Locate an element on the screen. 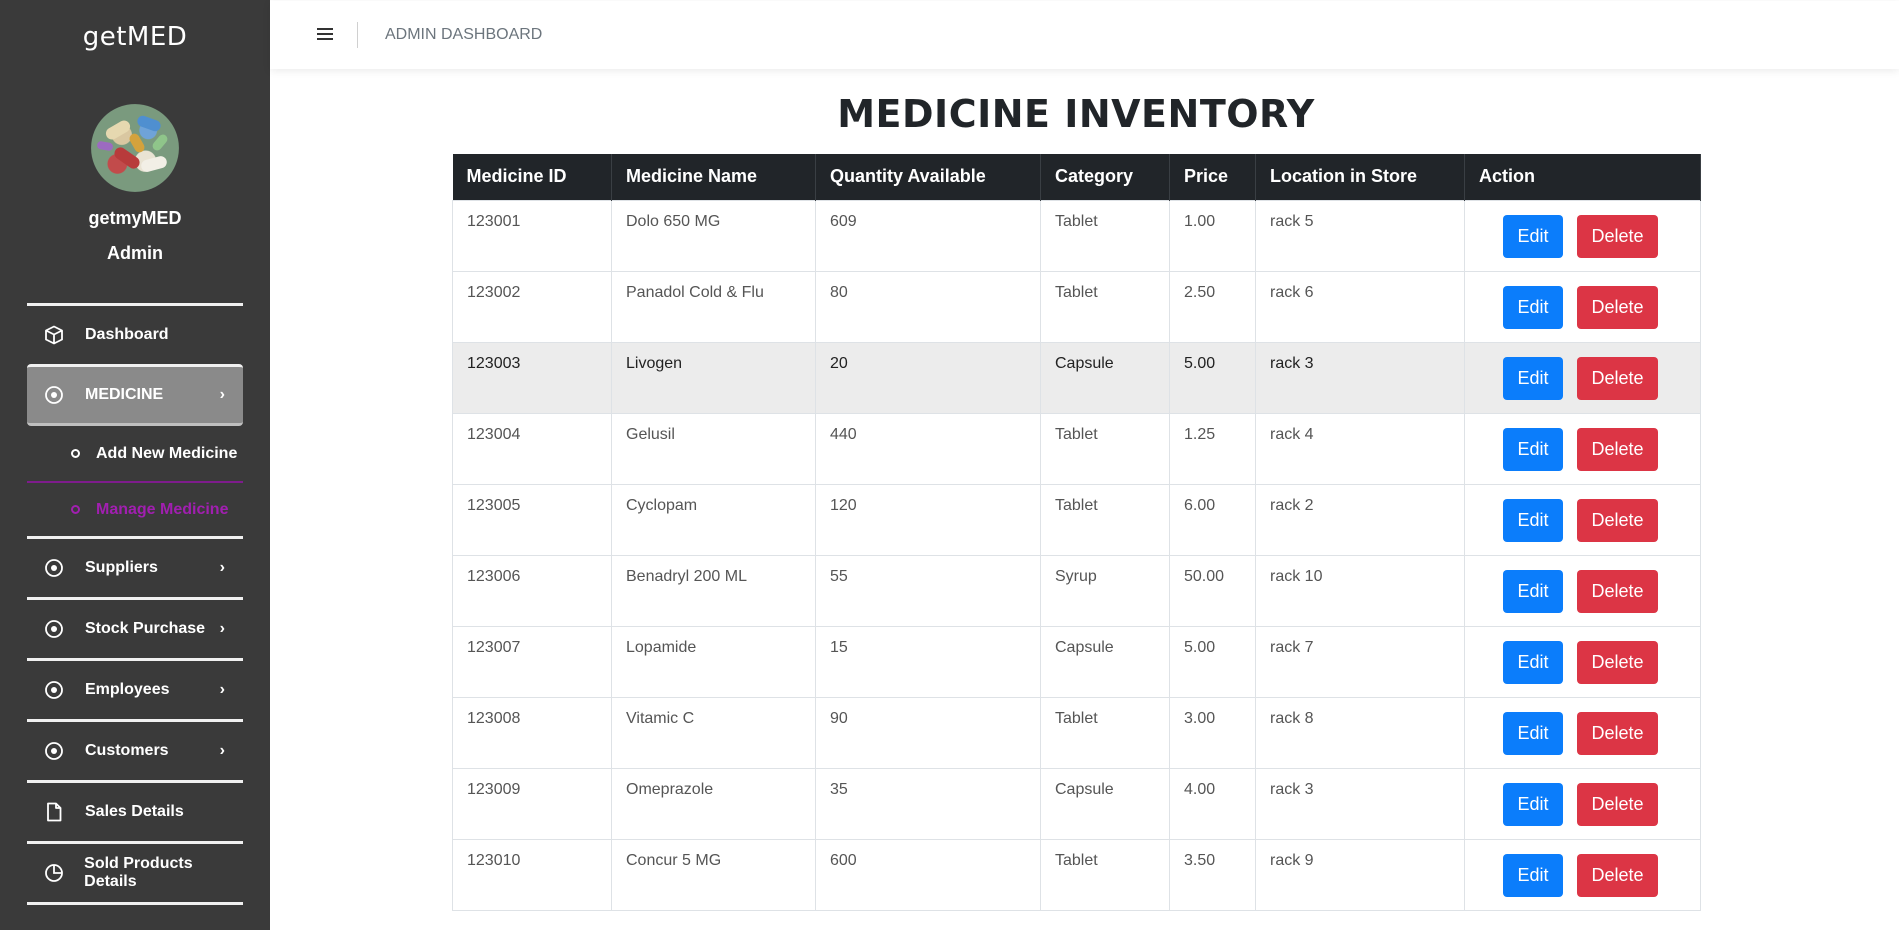 The width and height of the screenshot is (1899, 930). cell-quantity: 15 is located at coordinates (928, 661).